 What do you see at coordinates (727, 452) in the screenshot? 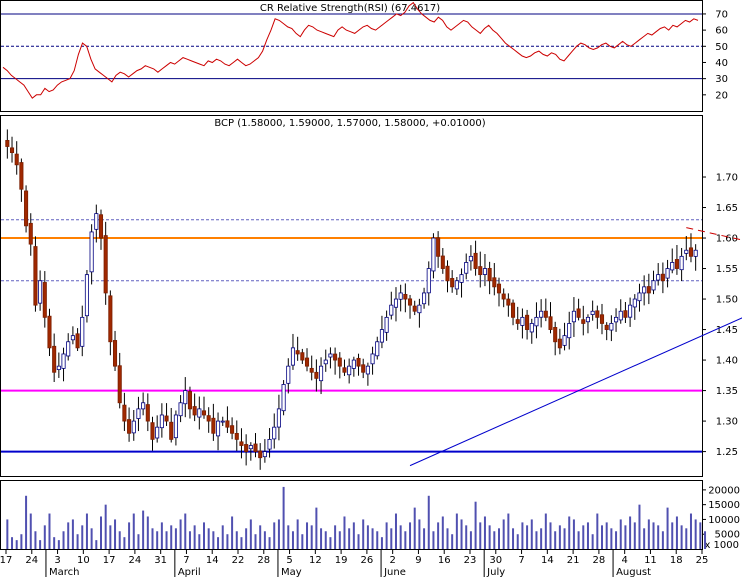
I see `price-tick-label: 1.25` at bounding box center [727, 452].